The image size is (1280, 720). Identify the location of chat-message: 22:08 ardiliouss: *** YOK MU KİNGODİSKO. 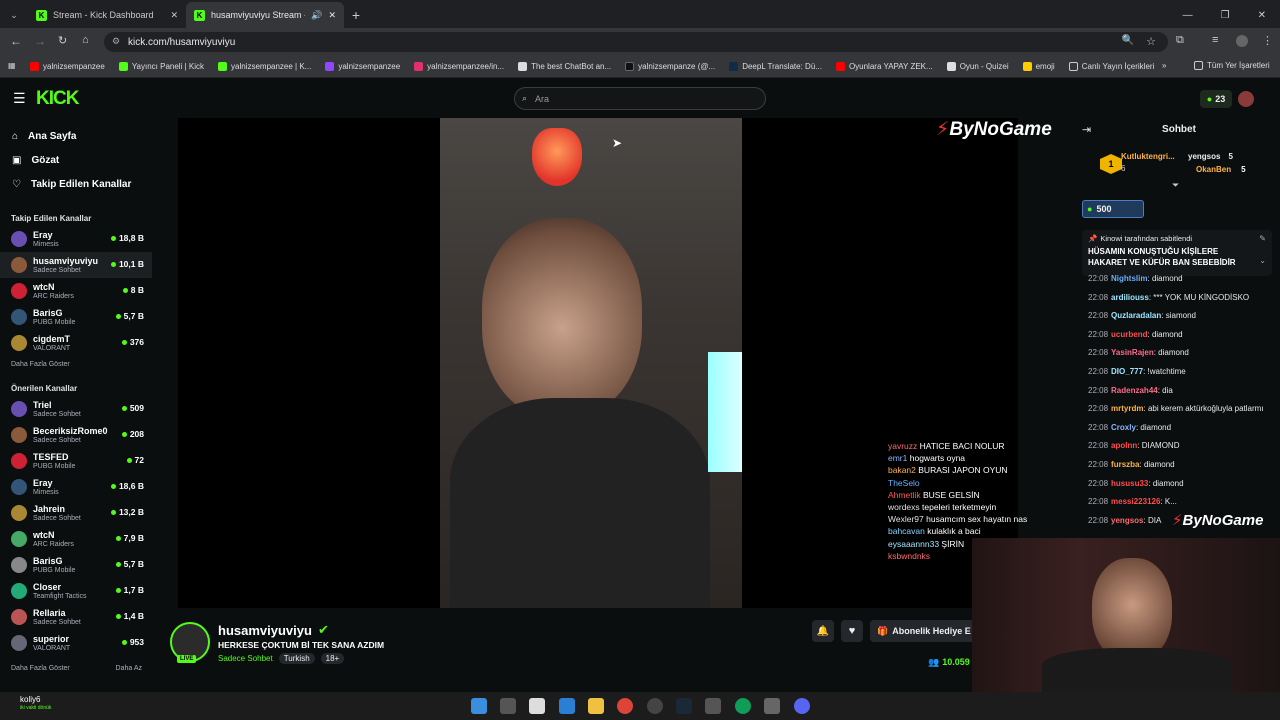
(1179, 298).